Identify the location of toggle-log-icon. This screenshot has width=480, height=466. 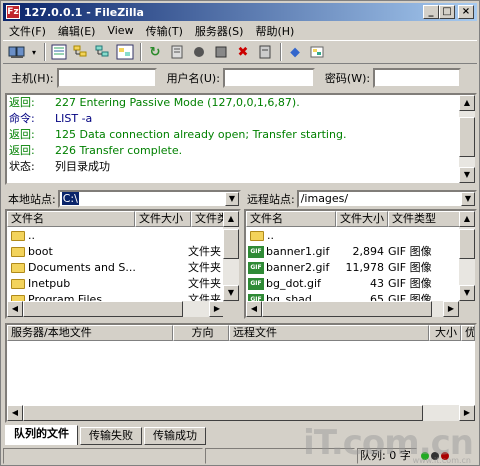
(59, 52).